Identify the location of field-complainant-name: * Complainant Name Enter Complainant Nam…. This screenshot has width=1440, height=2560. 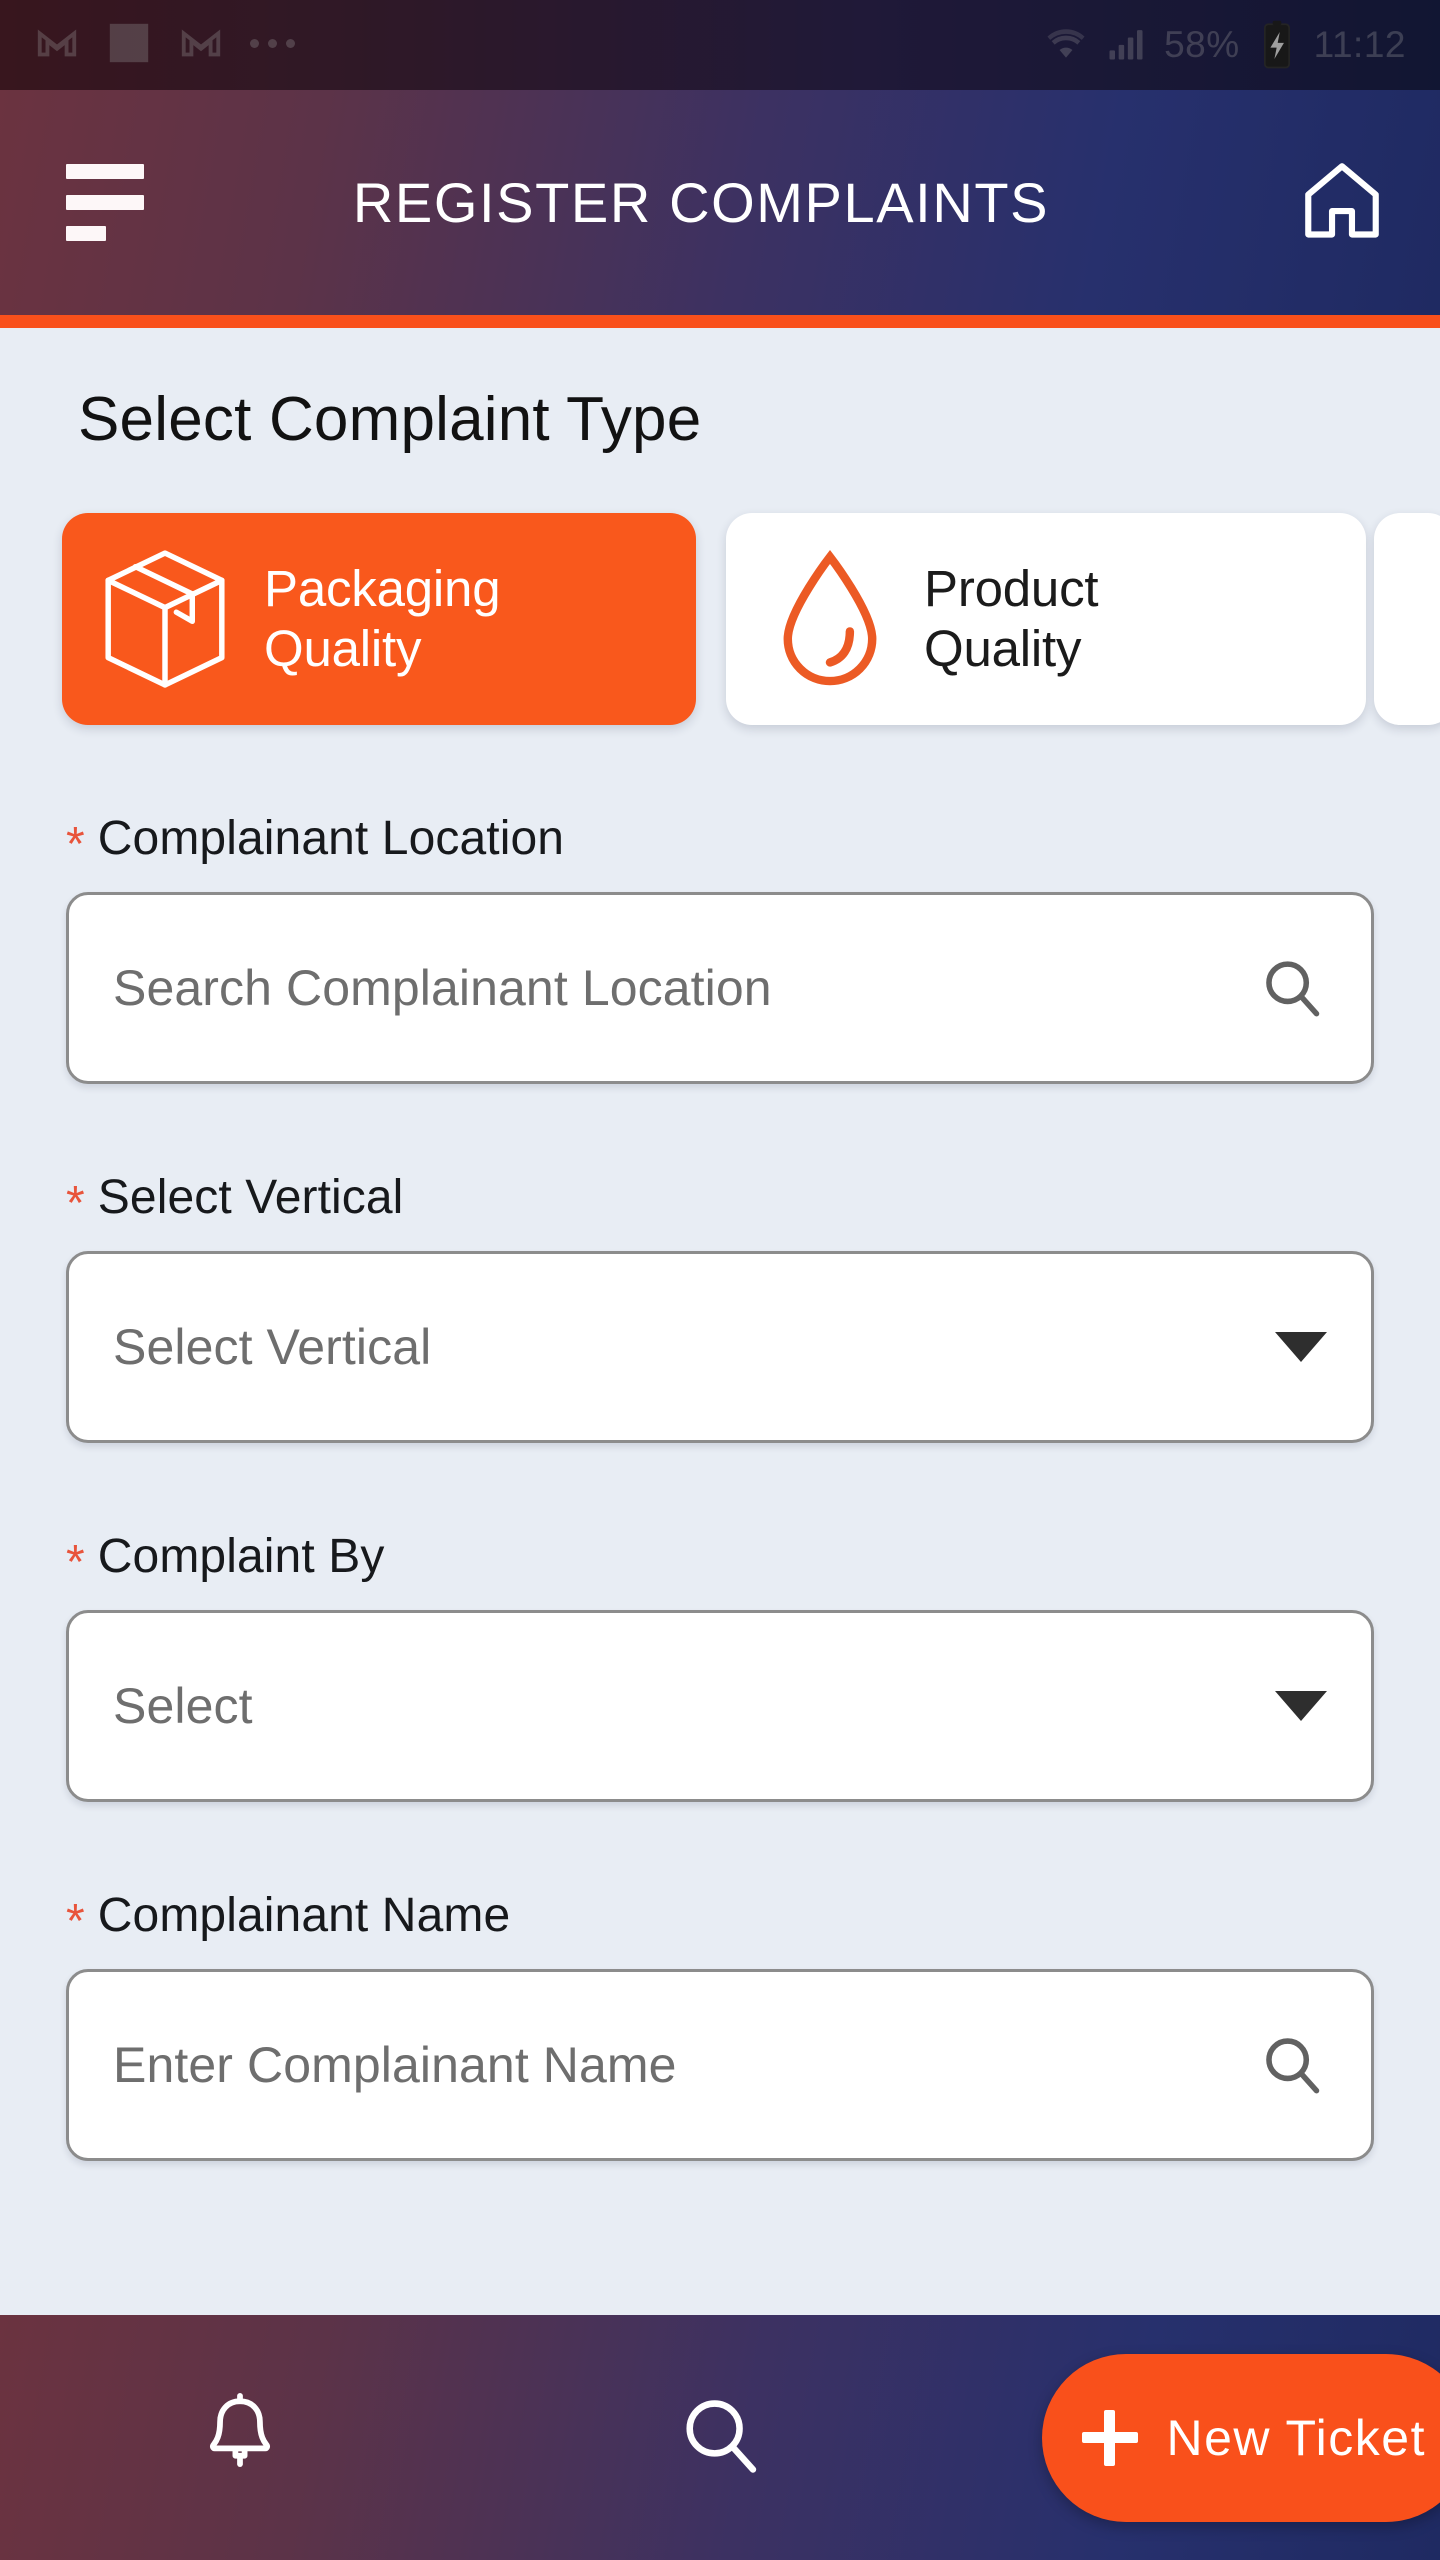
(720, 2024).